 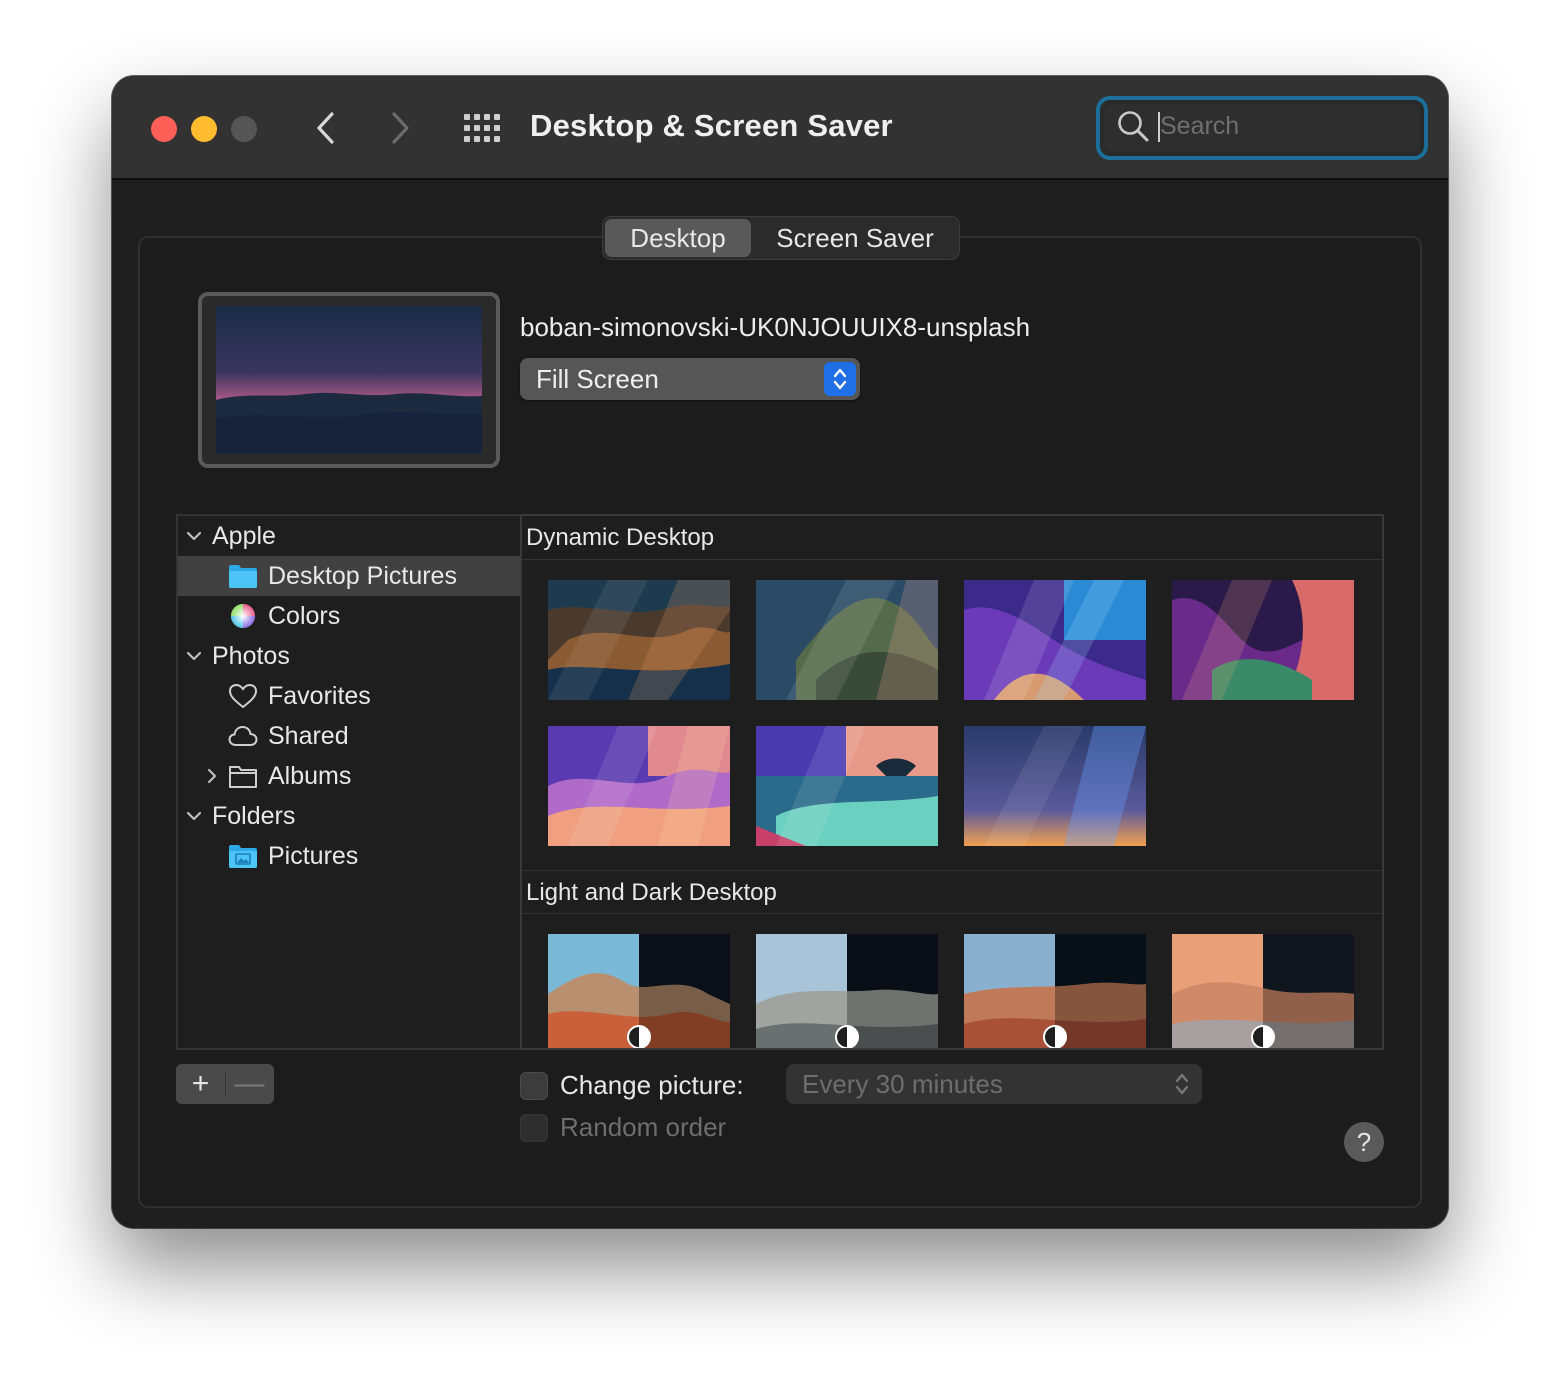 What do you see at coordinates (243, 735) in the screenshot?
I see `cloud-icon` at bounding box center [243, 735].